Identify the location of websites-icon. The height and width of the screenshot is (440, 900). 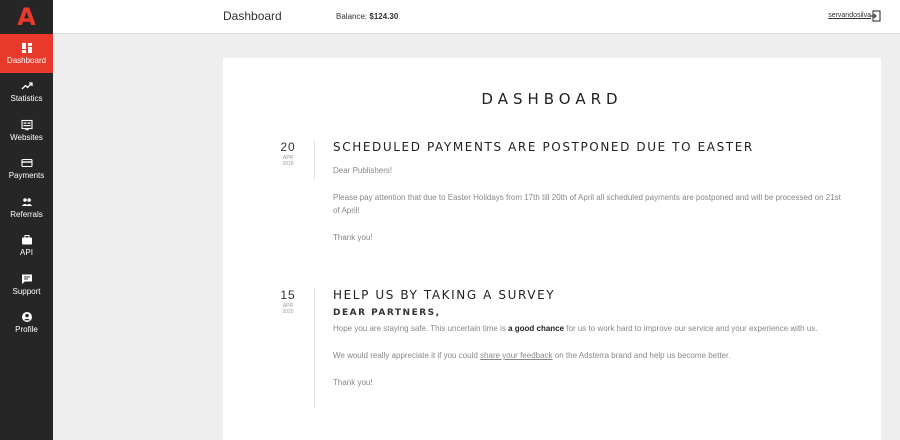
(26, 124).